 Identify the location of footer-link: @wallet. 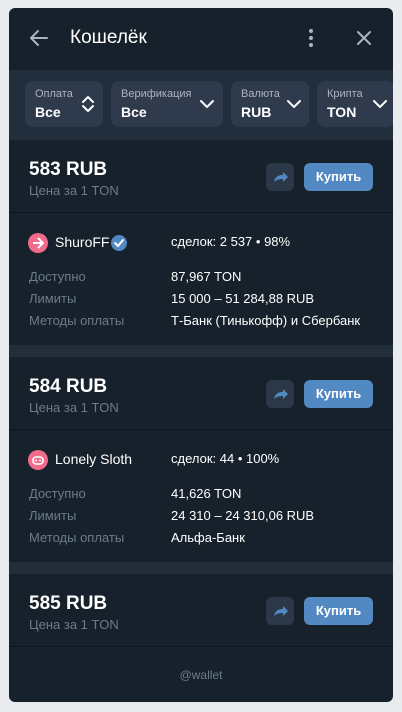
(201, 675).